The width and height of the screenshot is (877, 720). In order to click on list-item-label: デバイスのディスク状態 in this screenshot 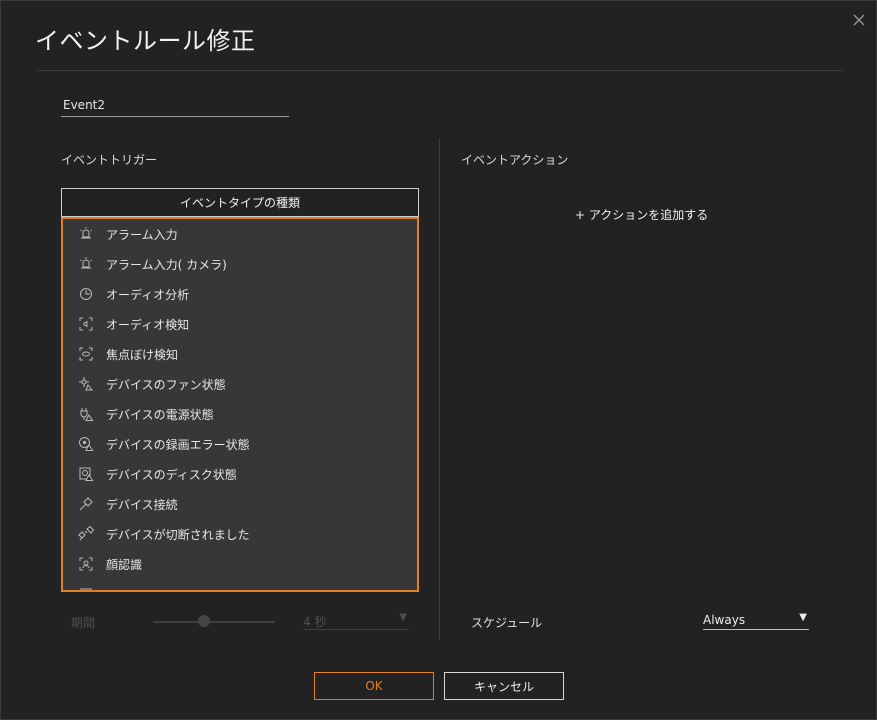, I will do `click(171, 474)`.